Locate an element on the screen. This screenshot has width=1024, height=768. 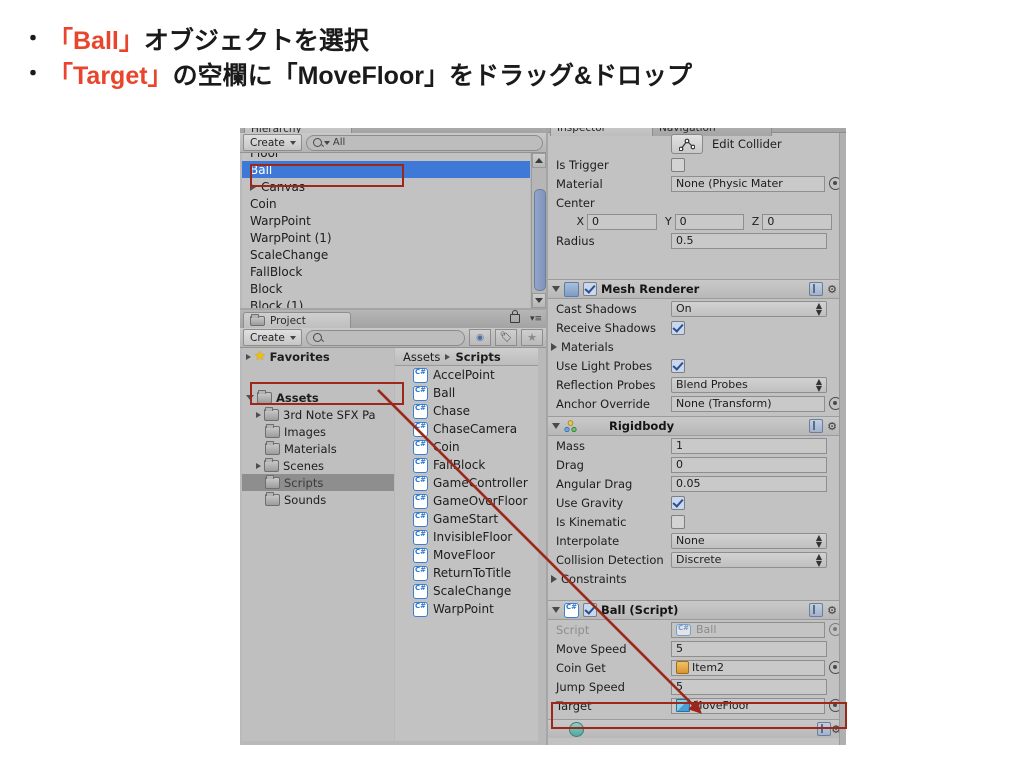
asset-item-accelpoint: AccelPoint is located at coordinates (466, 375).